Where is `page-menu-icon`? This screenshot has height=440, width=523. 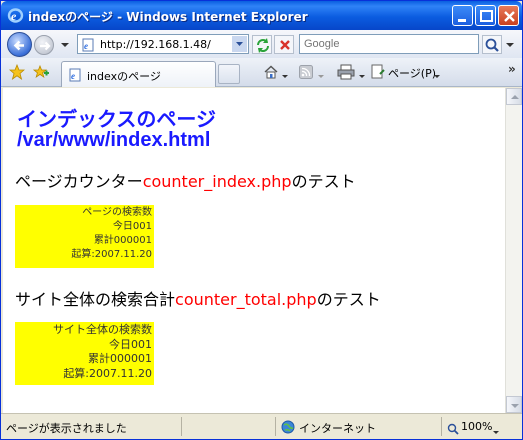
page-menu-icon is located at coordinates (378, 72).